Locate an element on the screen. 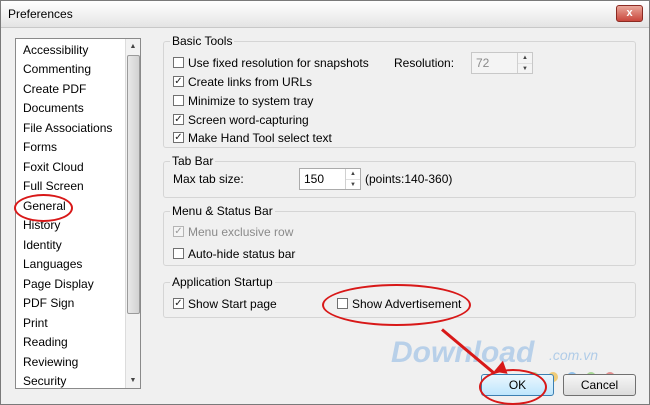 This screenshot has width=650, height=405. category-item-security: Security is located at coordinates (44, 381).